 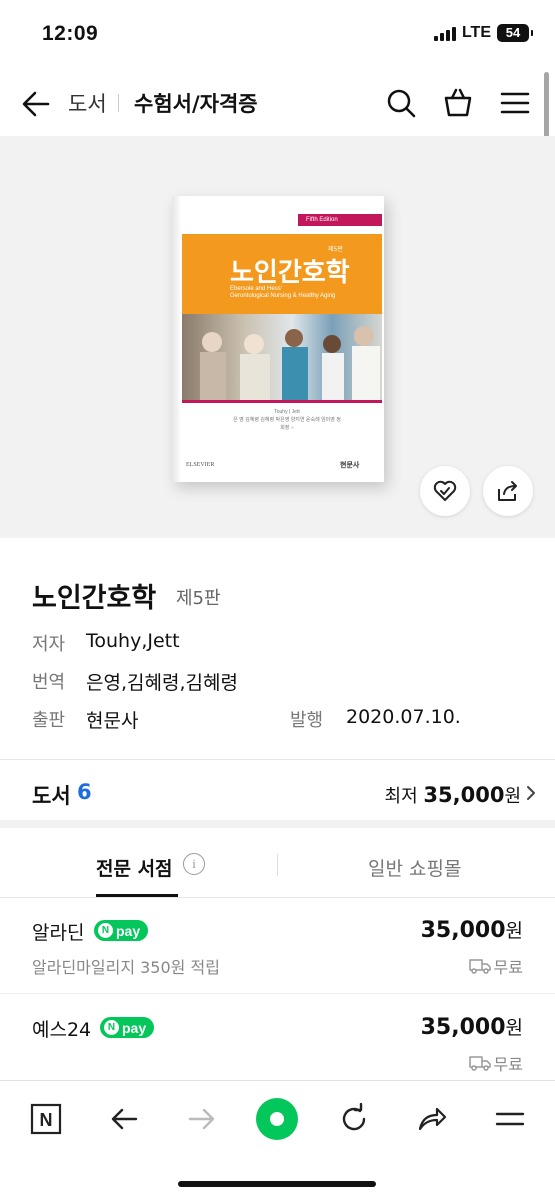 I want to click on shopping-bag-icon, so click(x=458, y=102).